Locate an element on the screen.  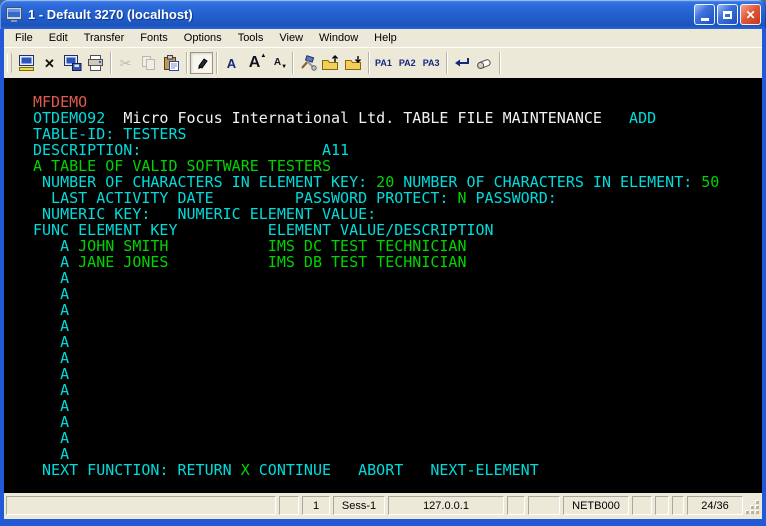
font-select-icon: A is located at coordinates (231, 63).